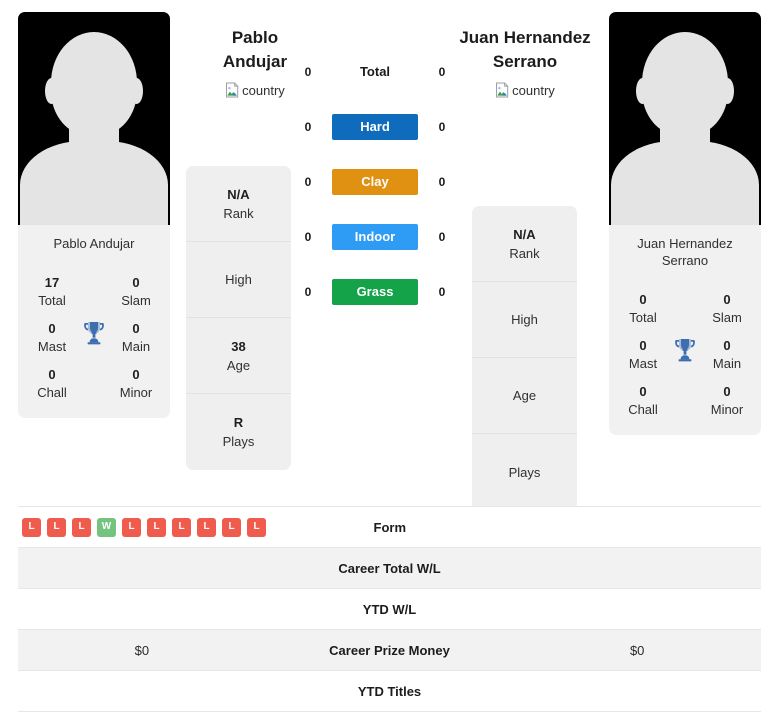  I want to click on player-name-line2: Serrano, so click(525, 61).